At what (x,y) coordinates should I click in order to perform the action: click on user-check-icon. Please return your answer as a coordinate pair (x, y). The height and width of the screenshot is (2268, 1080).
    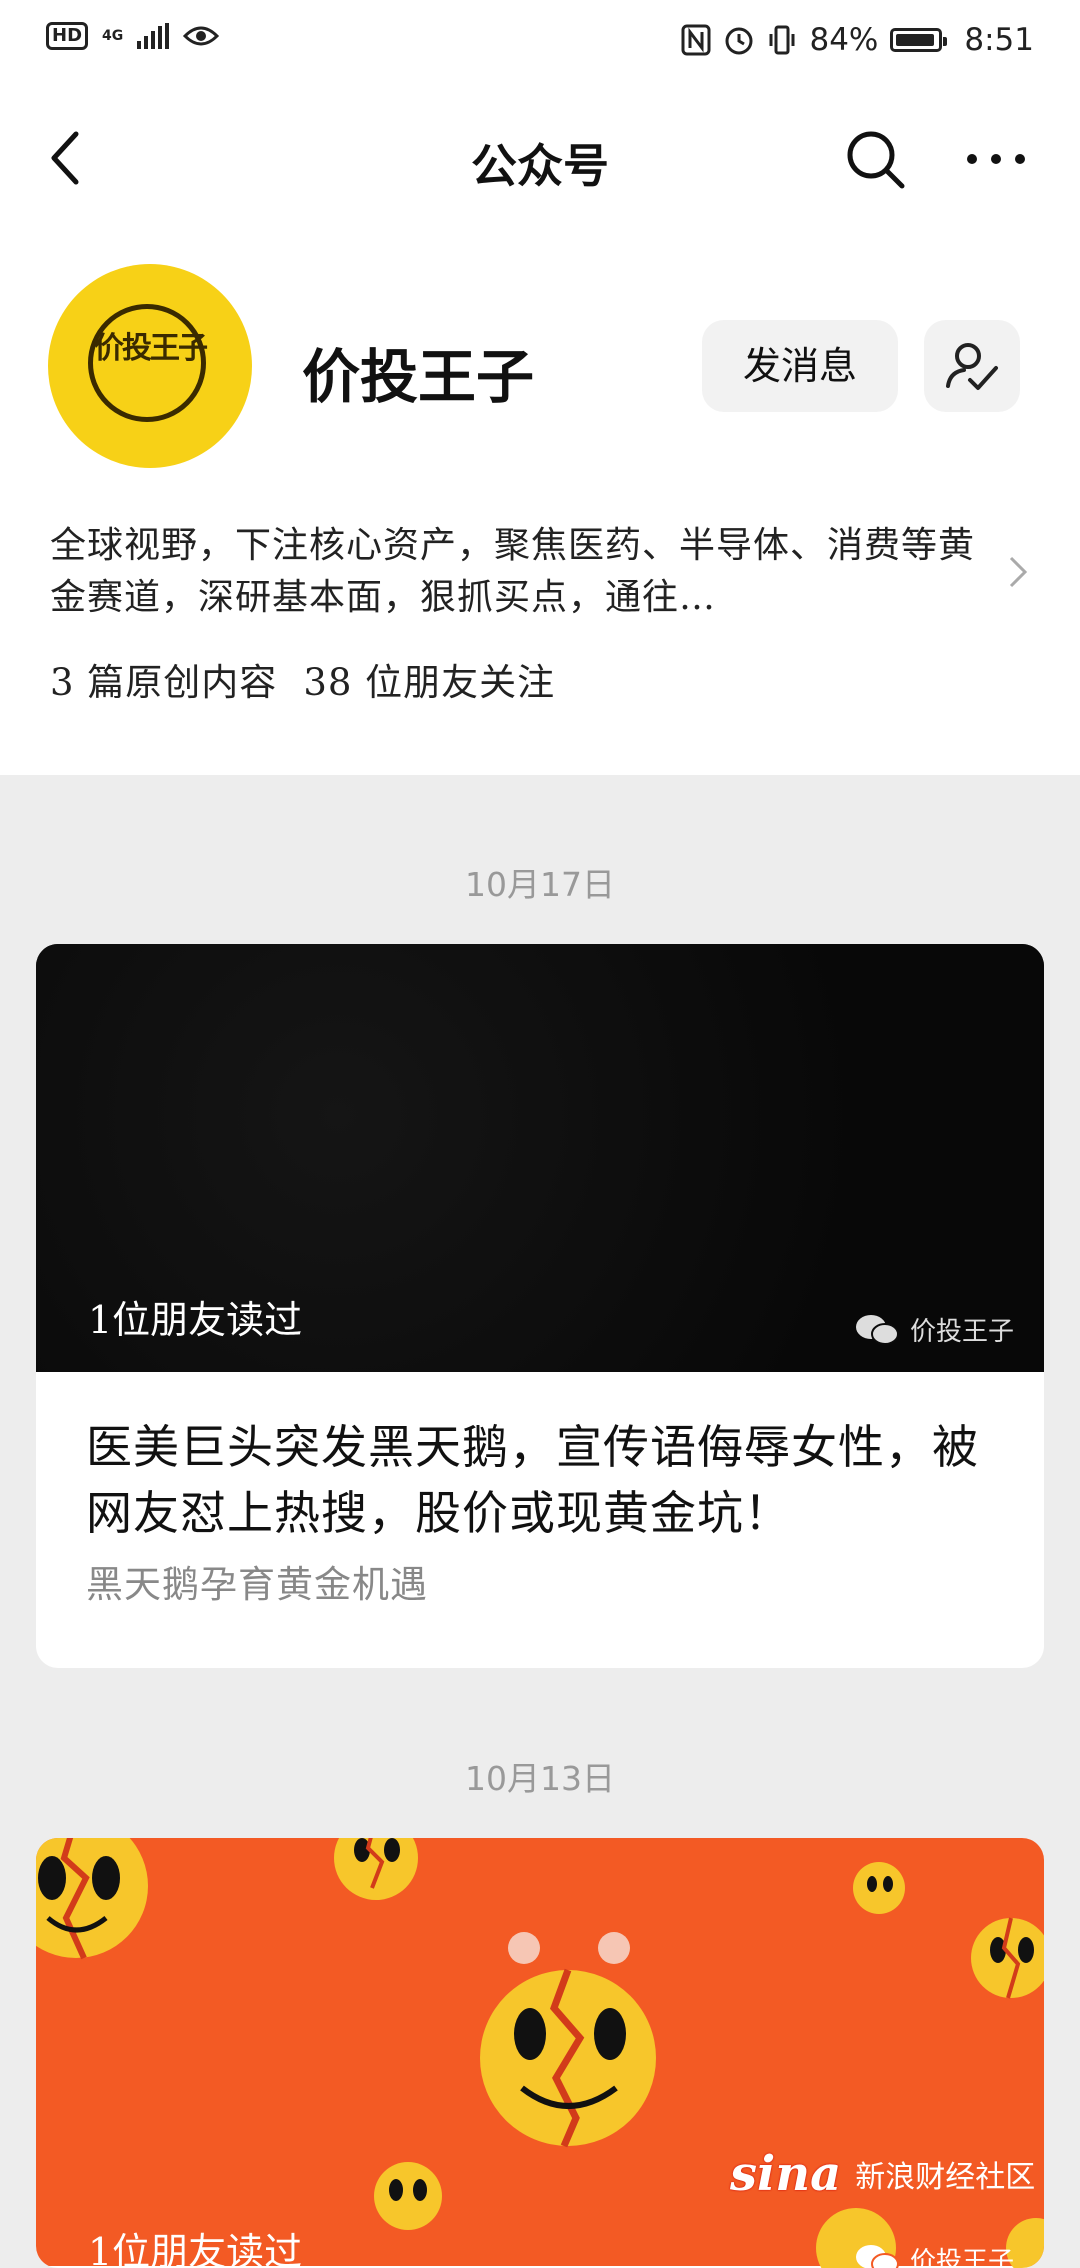
    Looking at the image, I should click on (972, 366).